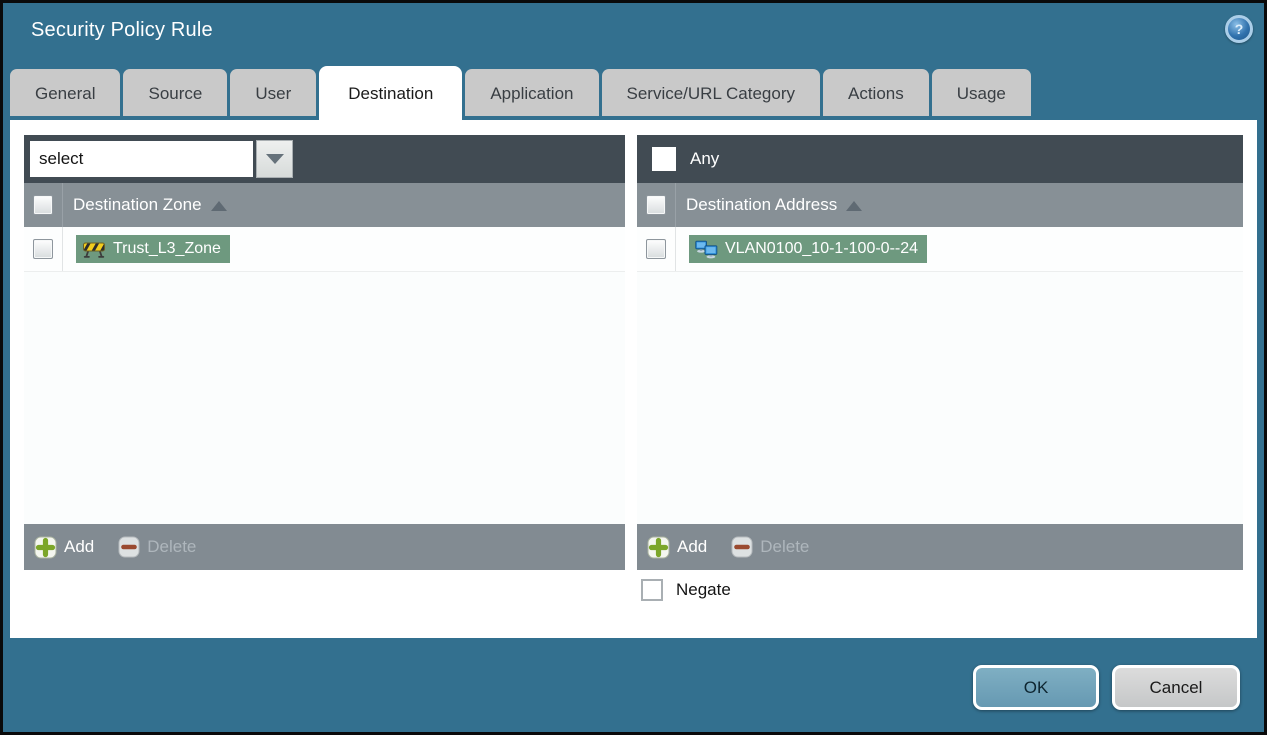  What do you see at coordinates (532, 92) in the screenshot?
I see `tab-application: Application` at bounding box center [532, 92].